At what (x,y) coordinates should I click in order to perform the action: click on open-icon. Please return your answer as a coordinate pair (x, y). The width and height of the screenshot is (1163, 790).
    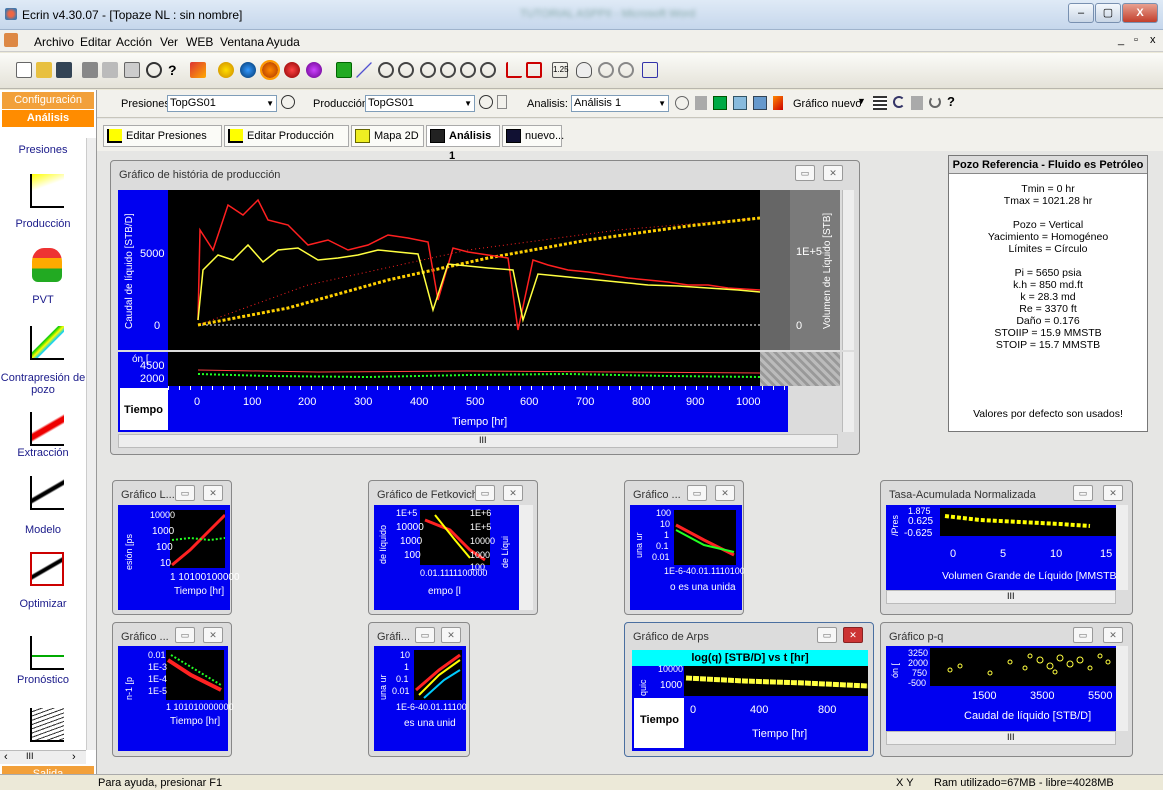
    Looking at the image, I should click on (44, 70).